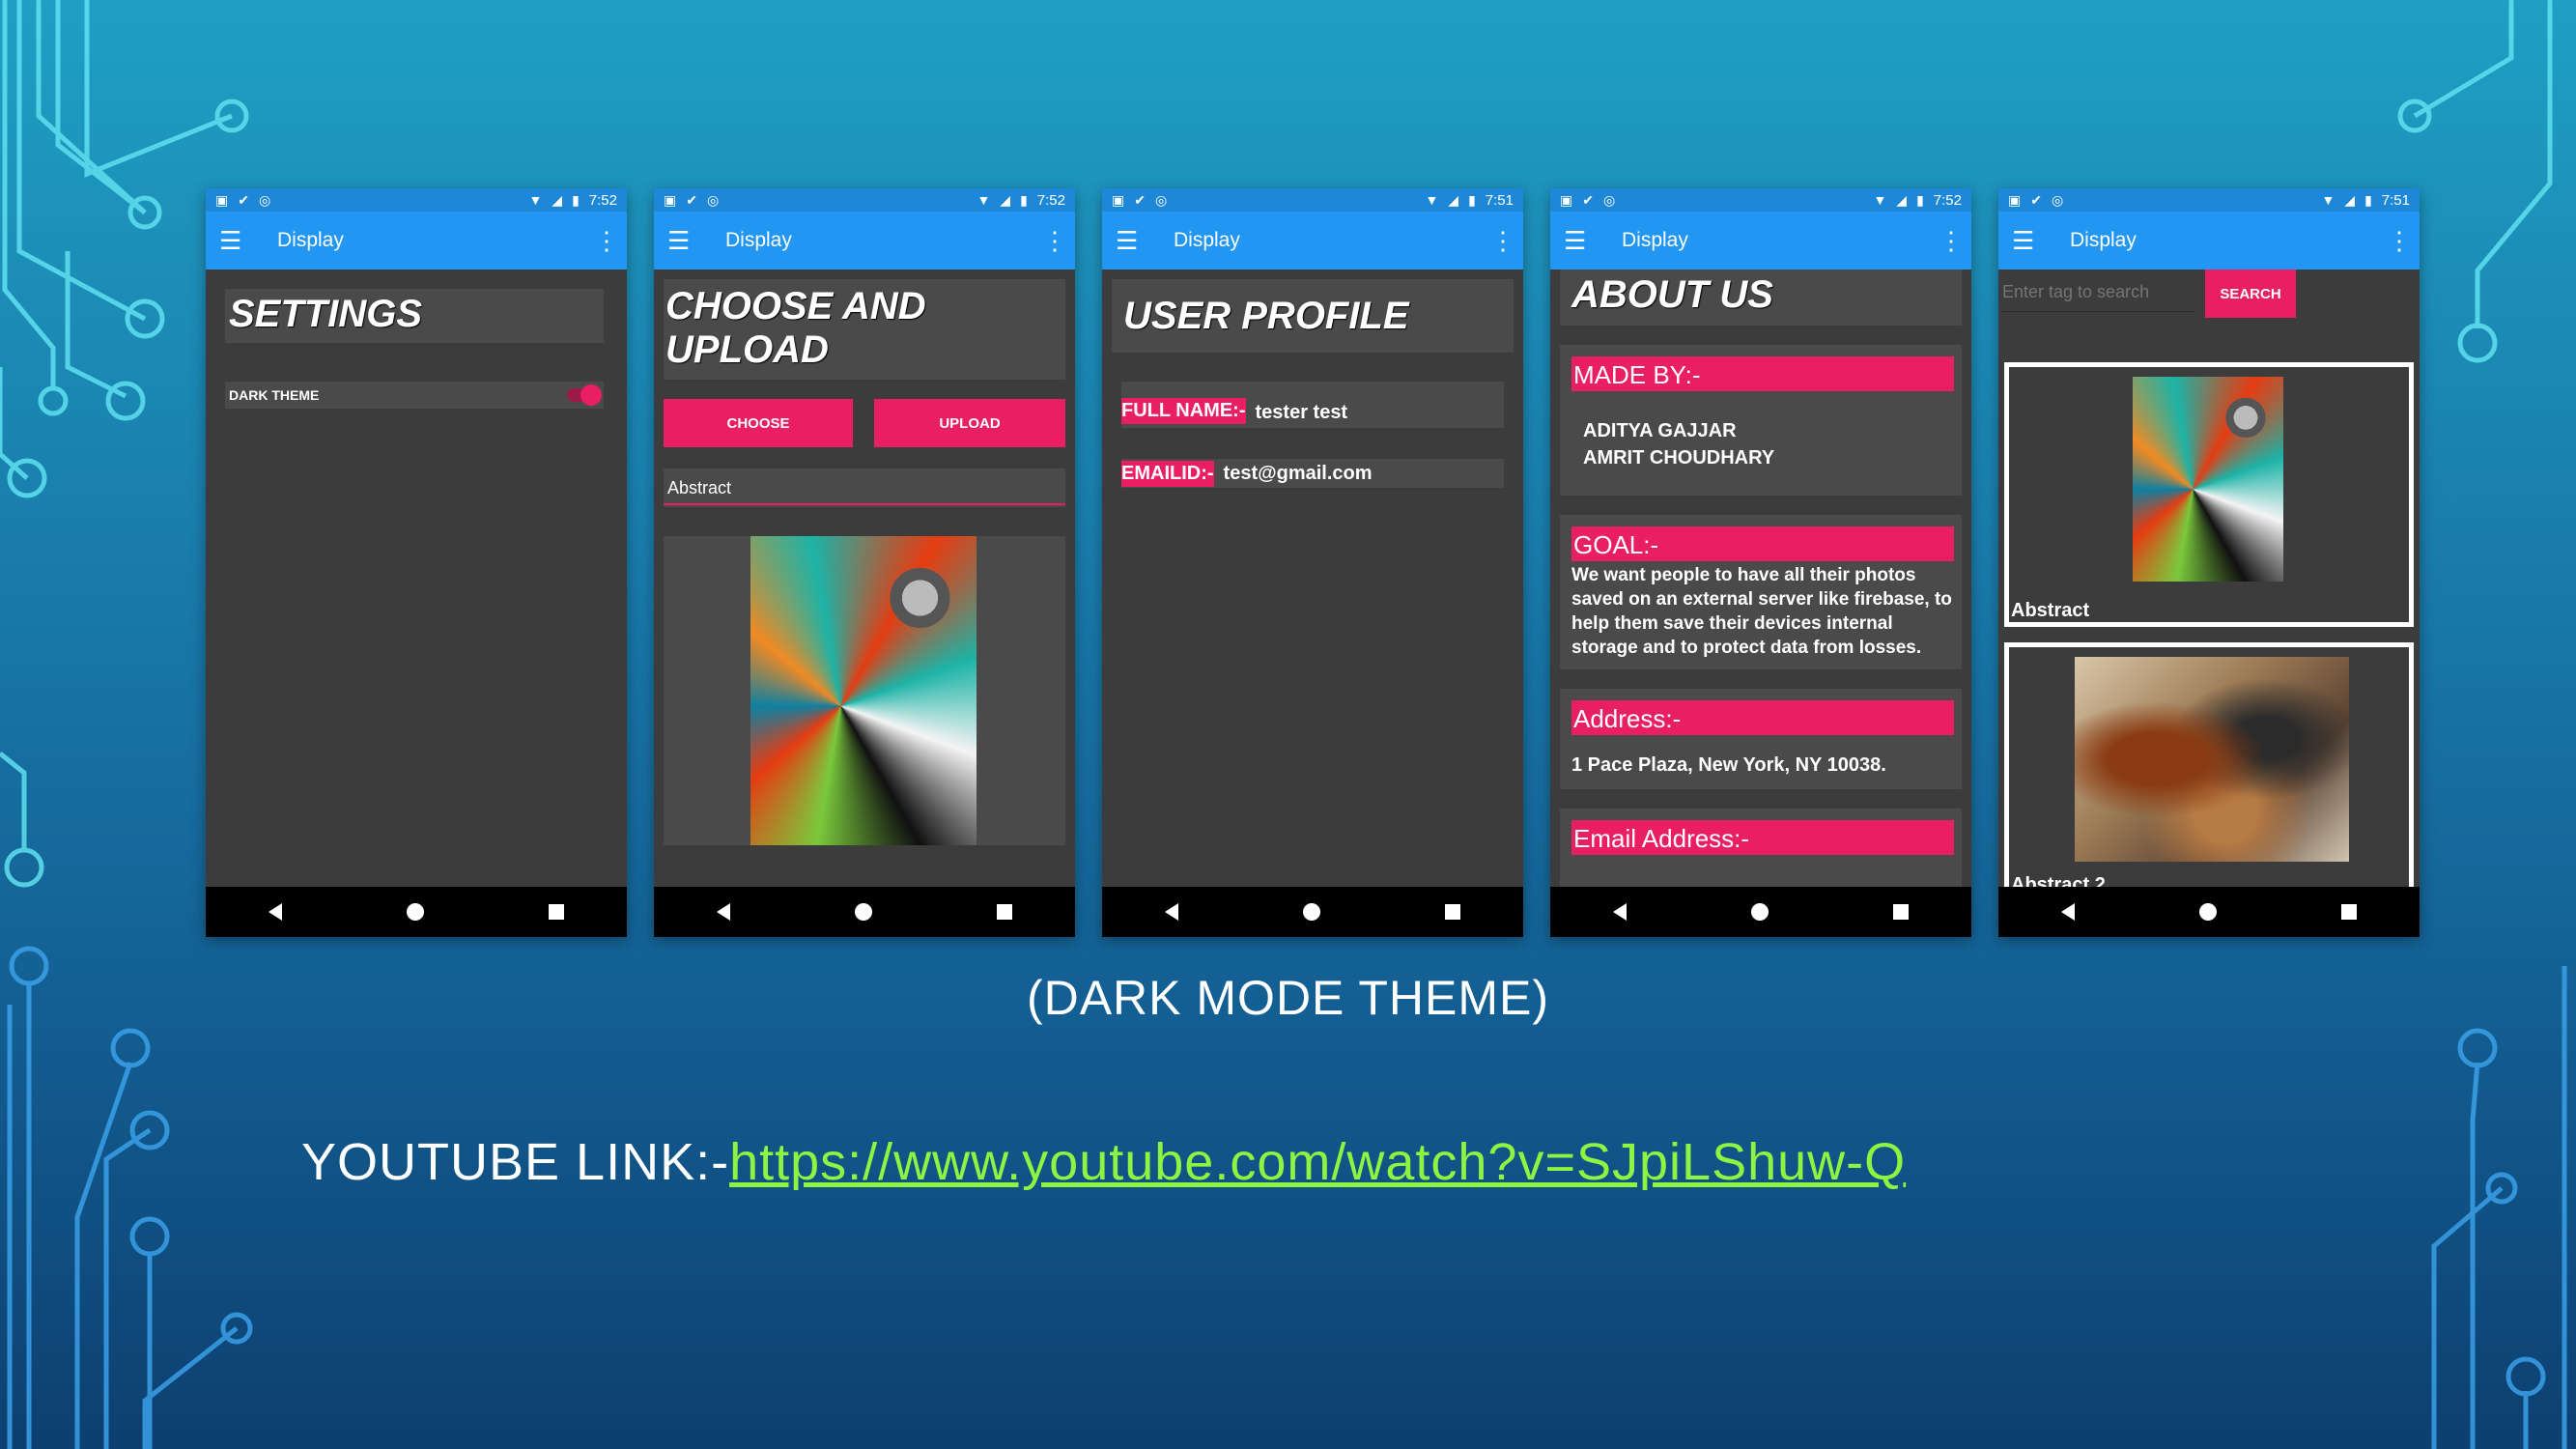 Image resolution: width=2576 pixels, height=1449 pixels. Describe the element at coordinates (414, 395) in the screenshot. I see `dark-theme-row: DARK THEME` at that location.